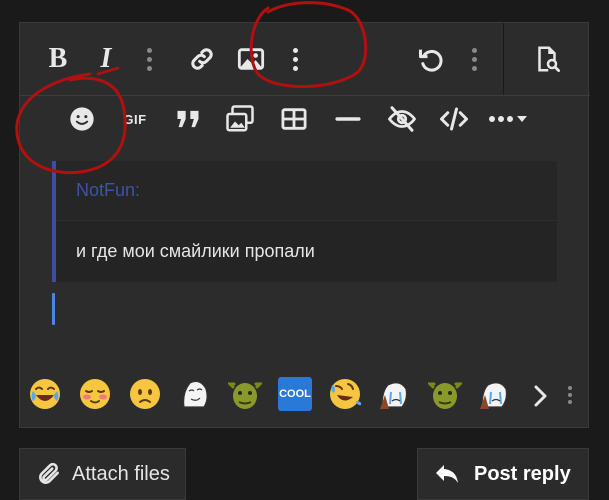 This screenshot has height=500, width=609. I want to click on toolbar-divider, so click(503, 59).